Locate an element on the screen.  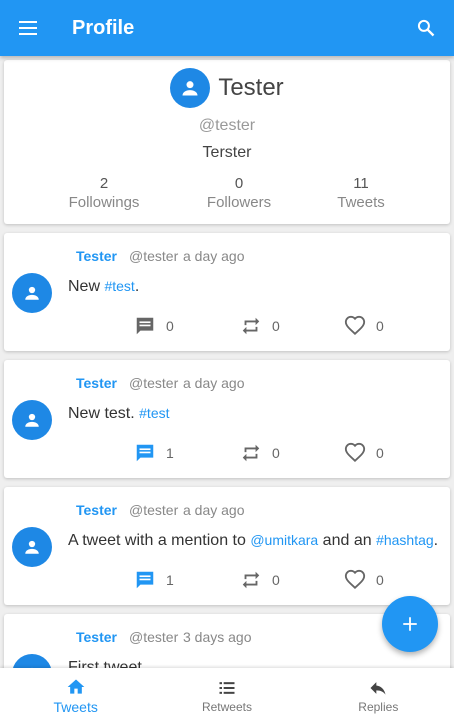
new-tweet-fab is located at coordinates (410, 624).